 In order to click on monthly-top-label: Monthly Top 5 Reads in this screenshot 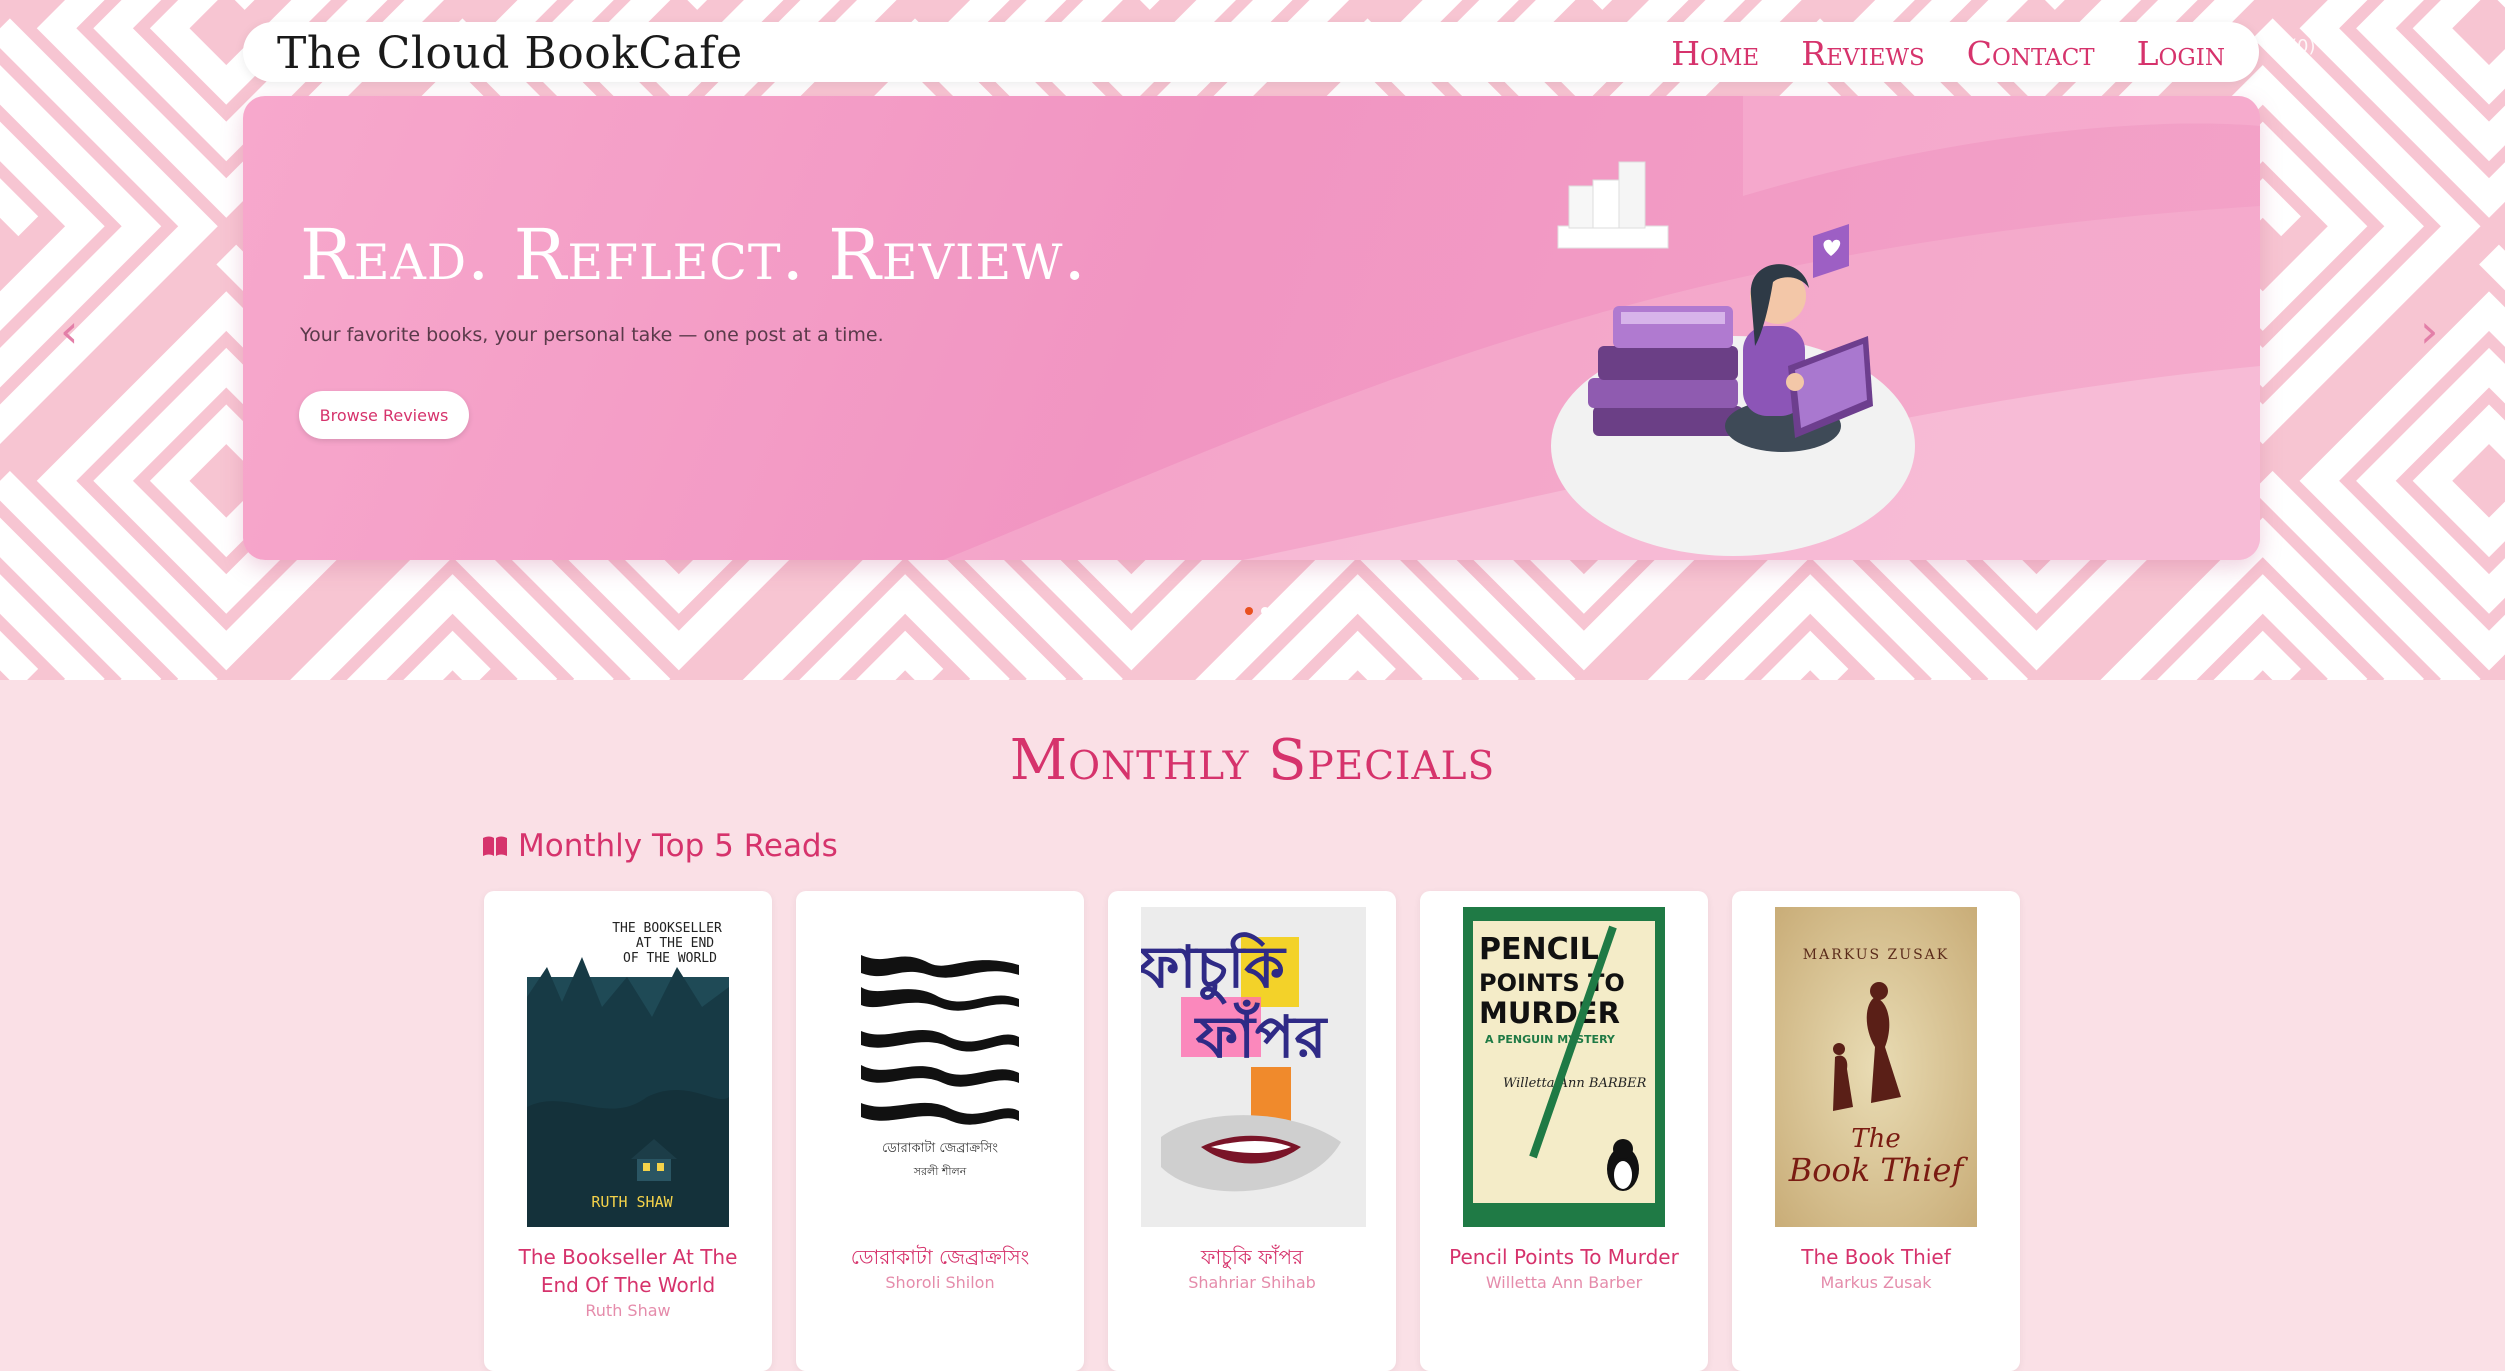, I will do `click(678, 846)`.